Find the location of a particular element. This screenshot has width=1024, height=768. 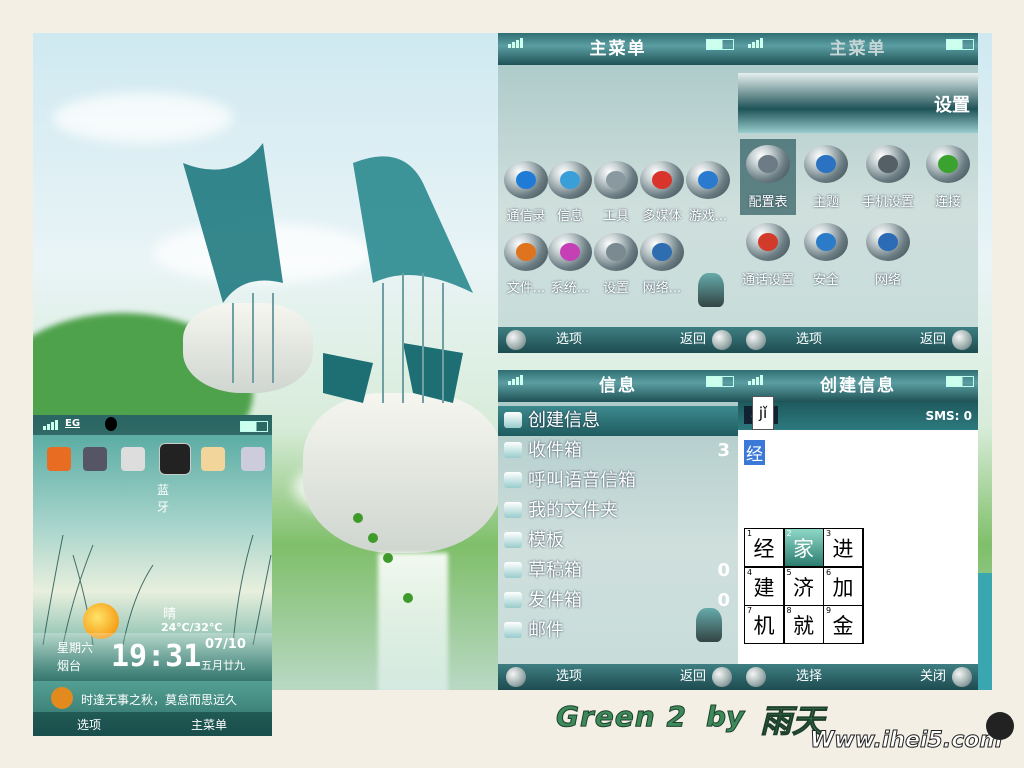

lunar-date: 五月廿九 is located at coordinates (223, 665).